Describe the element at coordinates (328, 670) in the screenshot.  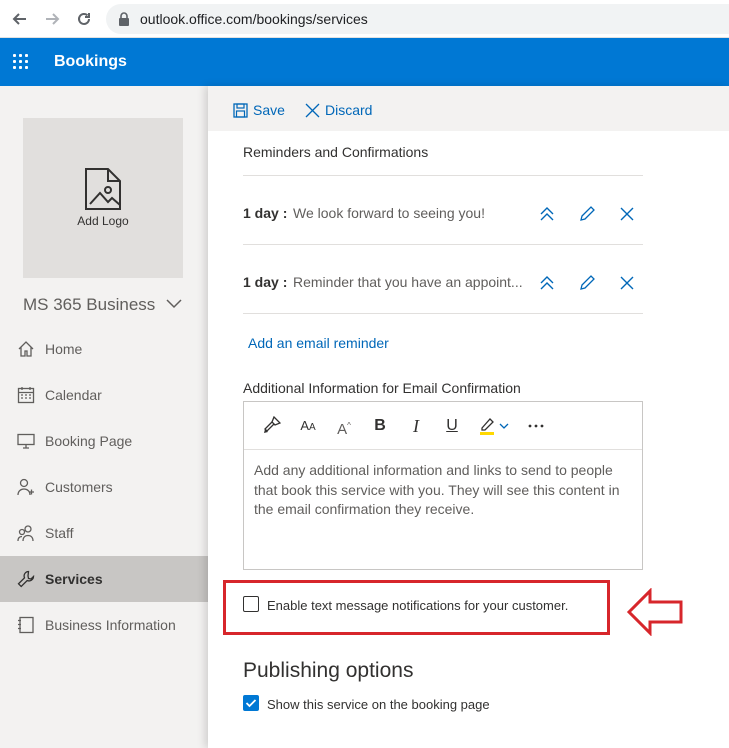
I see `publishing-options-title: Publishing options` at that location.